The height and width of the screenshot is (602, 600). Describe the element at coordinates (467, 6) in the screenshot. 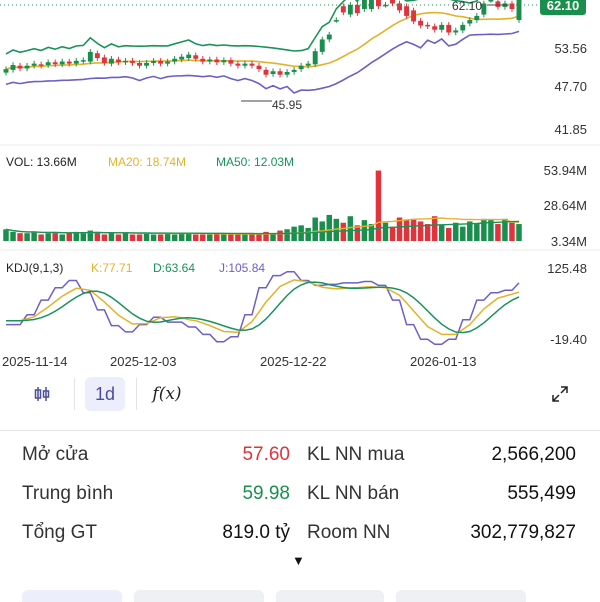

I see `high-marker-label: 62.10` at that location.